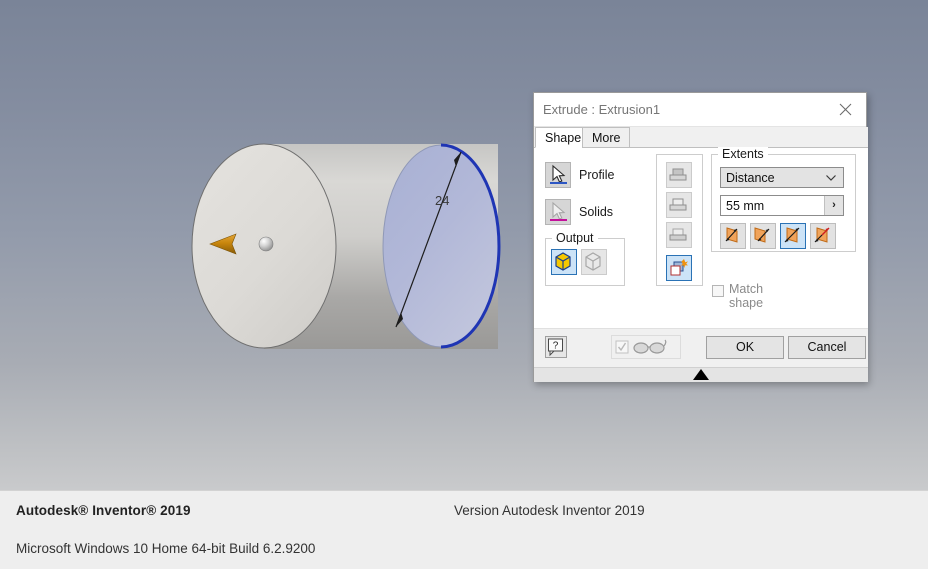 The height and width of the screenshot is (569, 928). Describe the element at coordinates (701, 347) in the screenshot. I see `dialog-footer: ? OK Cancel` at that location.